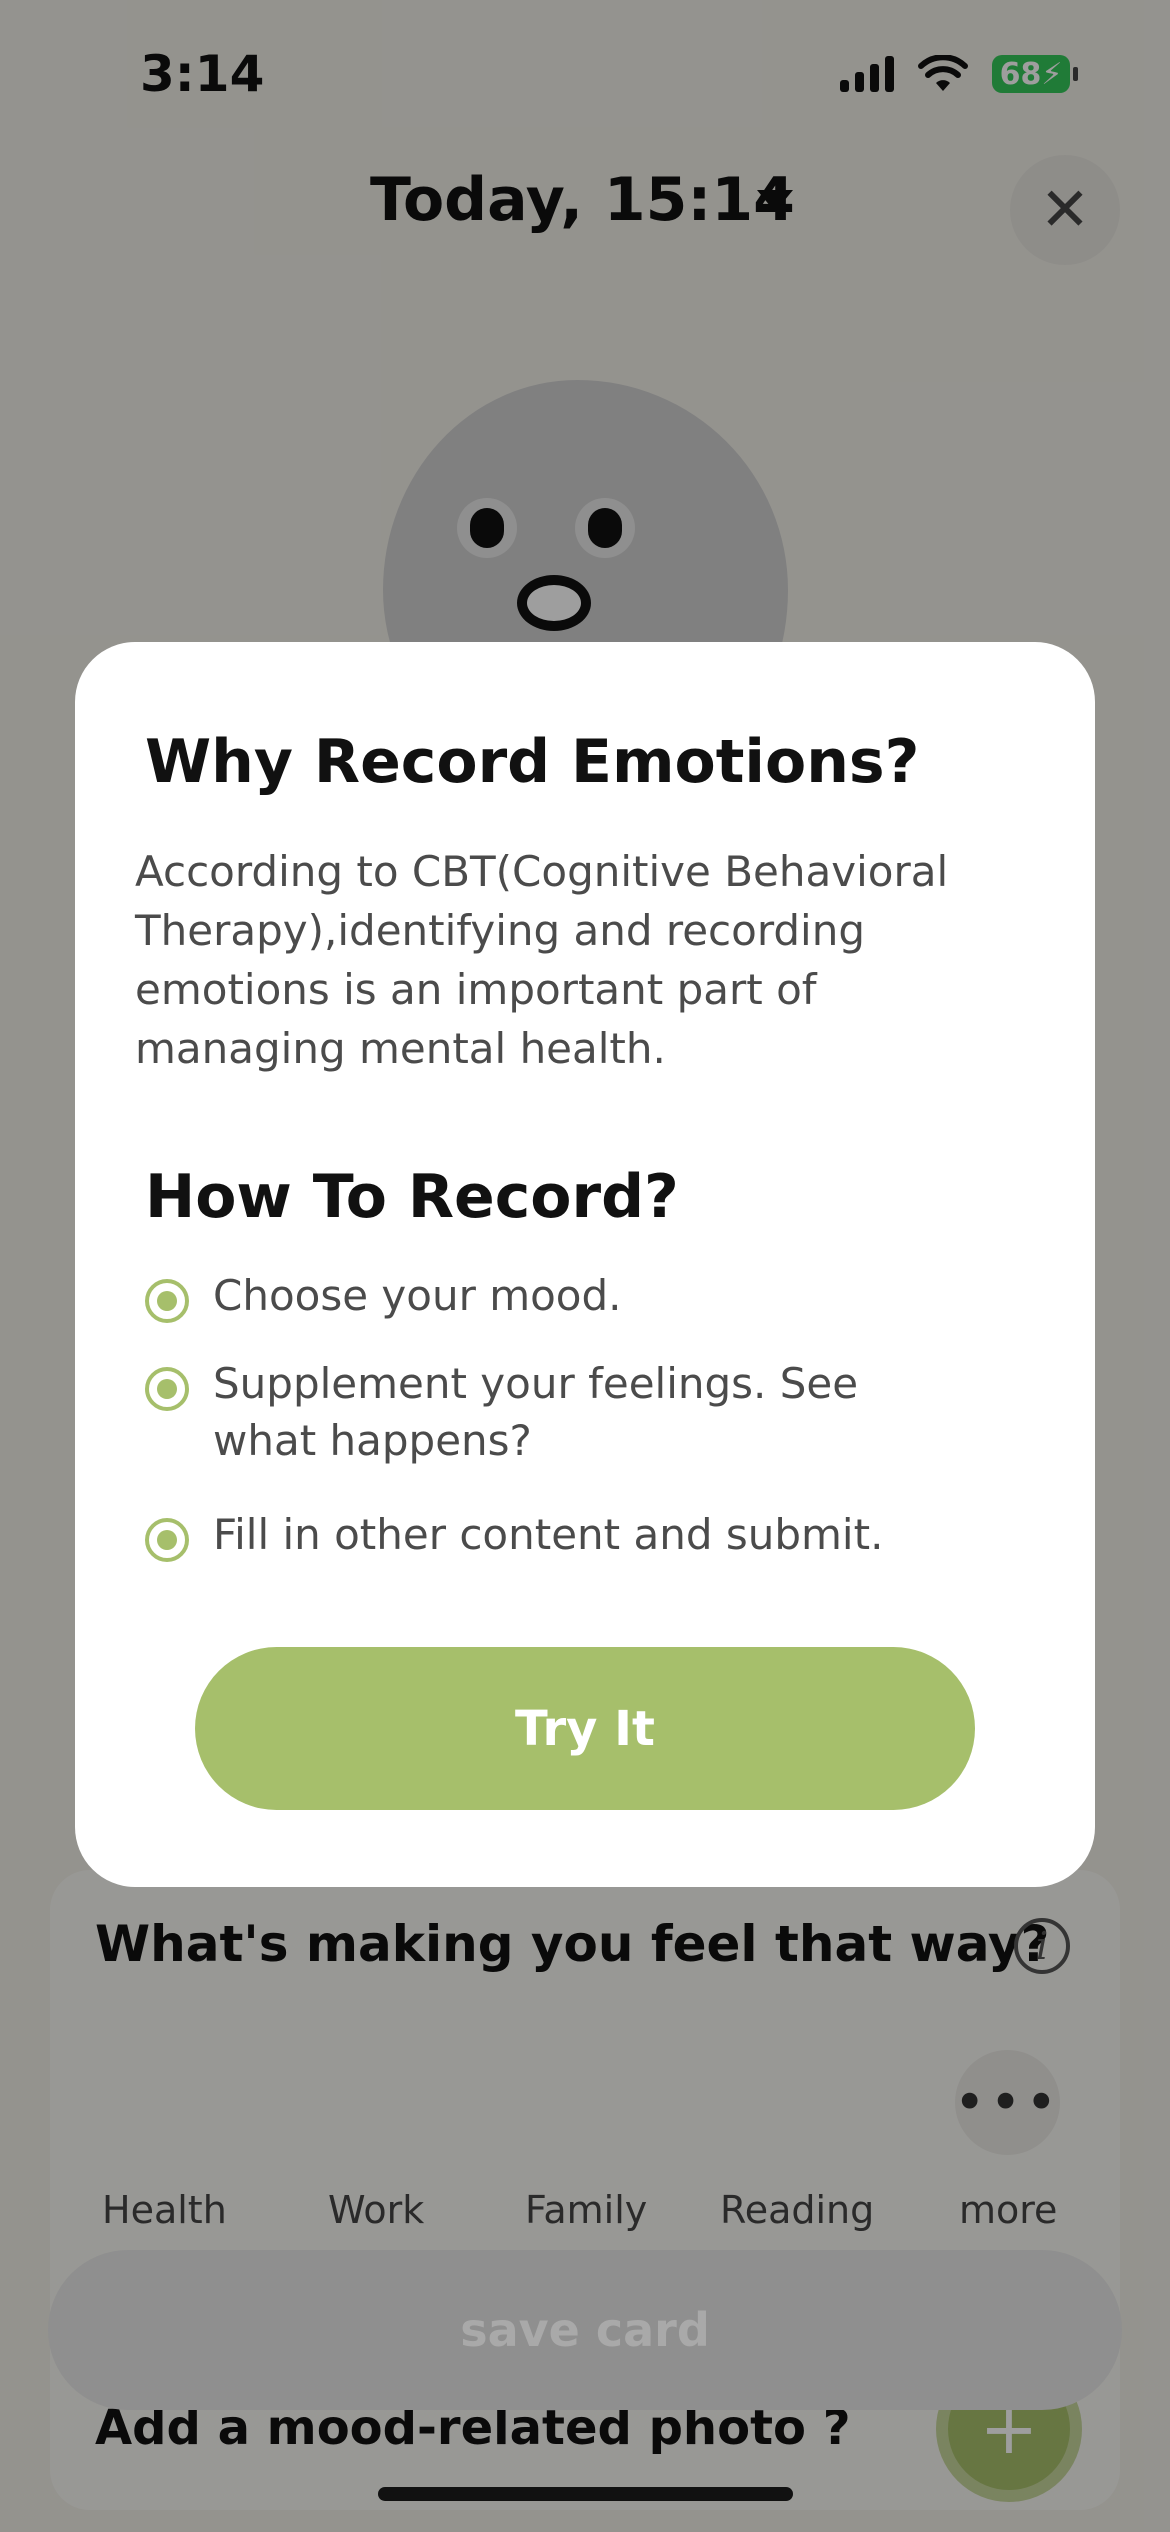 The width and height of the screenshot is (1170, 2532). I want to click on modal-title: Why Record Emotions?, so click(532, 762).